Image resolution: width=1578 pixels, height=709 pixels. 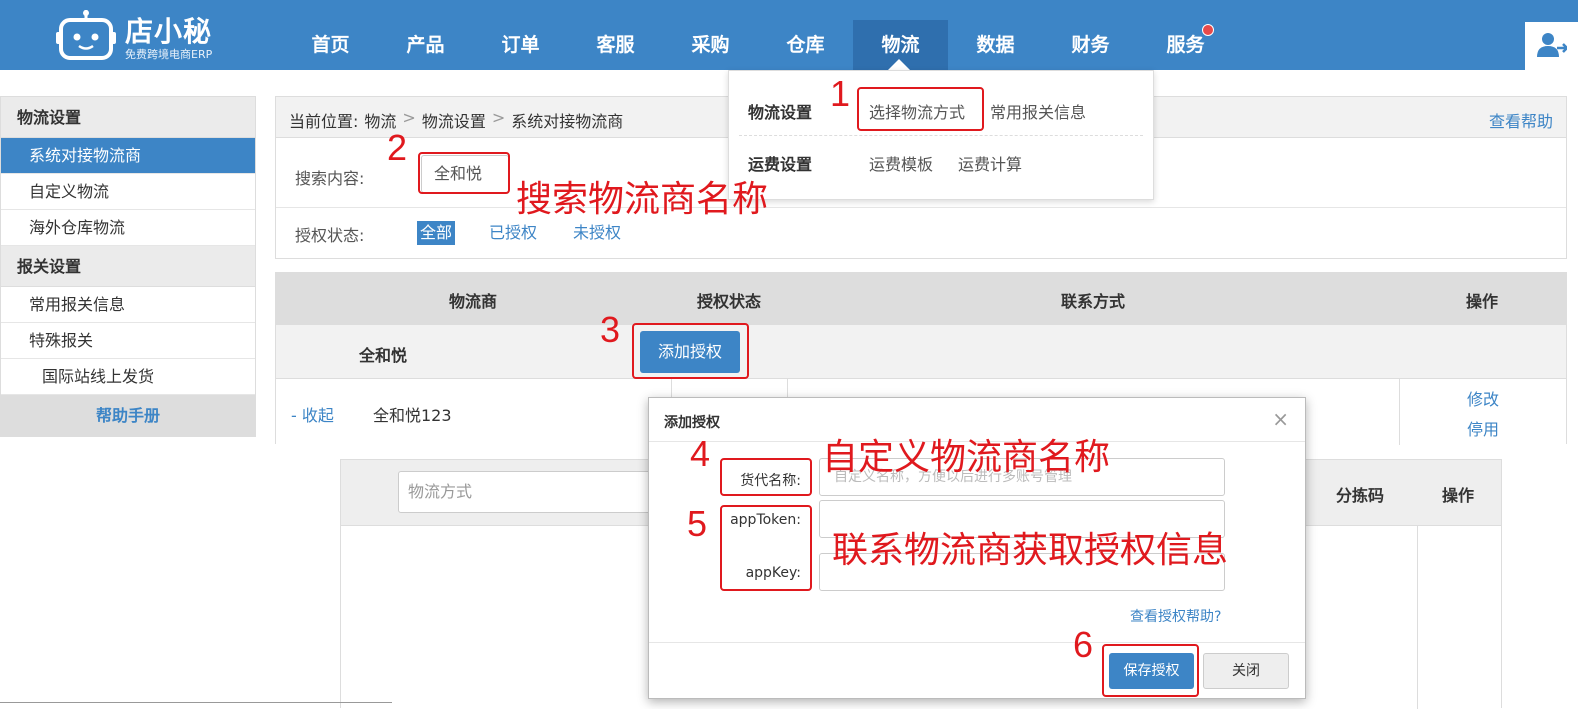 What do you see at coordinates (128, 305) in the screenshot?
I see `sidebar-item-customs-info: 常用报关信息` at bounding box center [128, 305].